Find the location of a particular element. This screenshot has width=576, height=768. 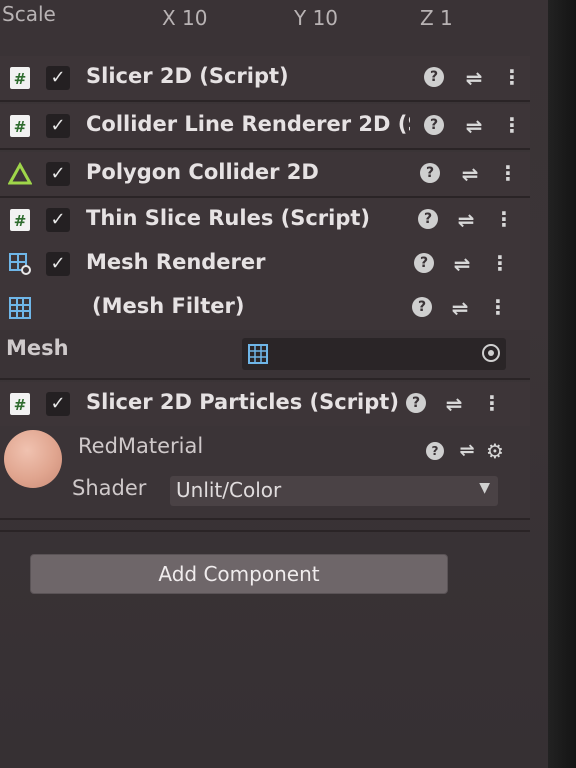

component-mesh-renderer: ✓ Mesh Renderer ? ⇌ ⋮ is located at coordinates (265, 265).